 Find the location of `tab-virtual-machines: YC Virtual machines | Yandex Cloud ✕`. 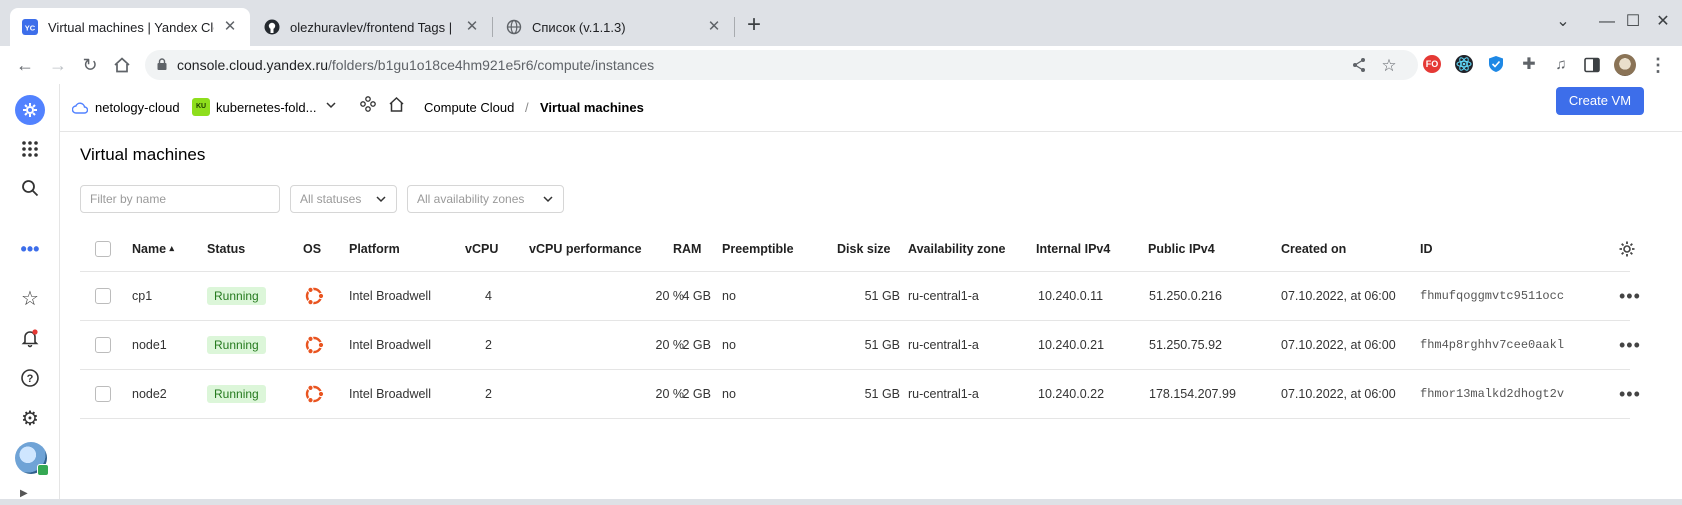

tab-virtual-machines: YC Virtual machines | Yandex Cloud ✕ is located at coordinates (130, 27).